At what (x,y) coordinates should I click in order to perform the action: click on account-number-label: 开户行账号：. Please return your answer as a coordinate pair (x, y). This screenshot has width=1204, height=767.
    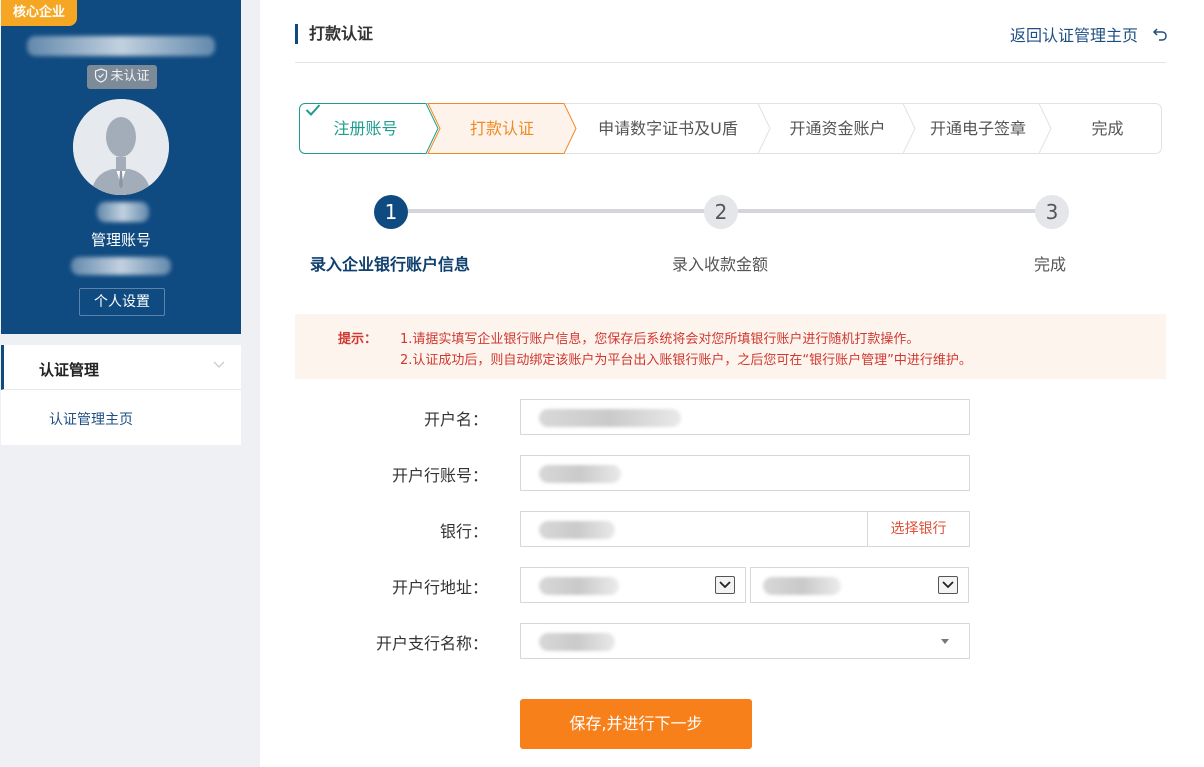
    Looking at the image, I should click on (439, 475).